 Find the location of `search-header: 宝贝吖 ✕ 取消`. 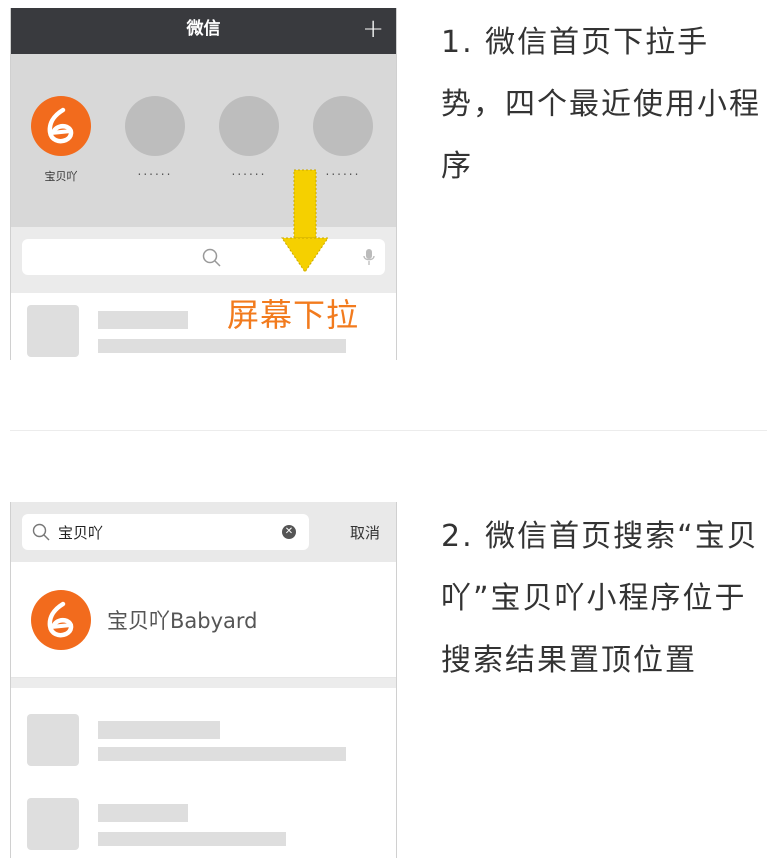

search-header: 宝贝吖 ✕ 取消 is located at coordinates (203, 532).